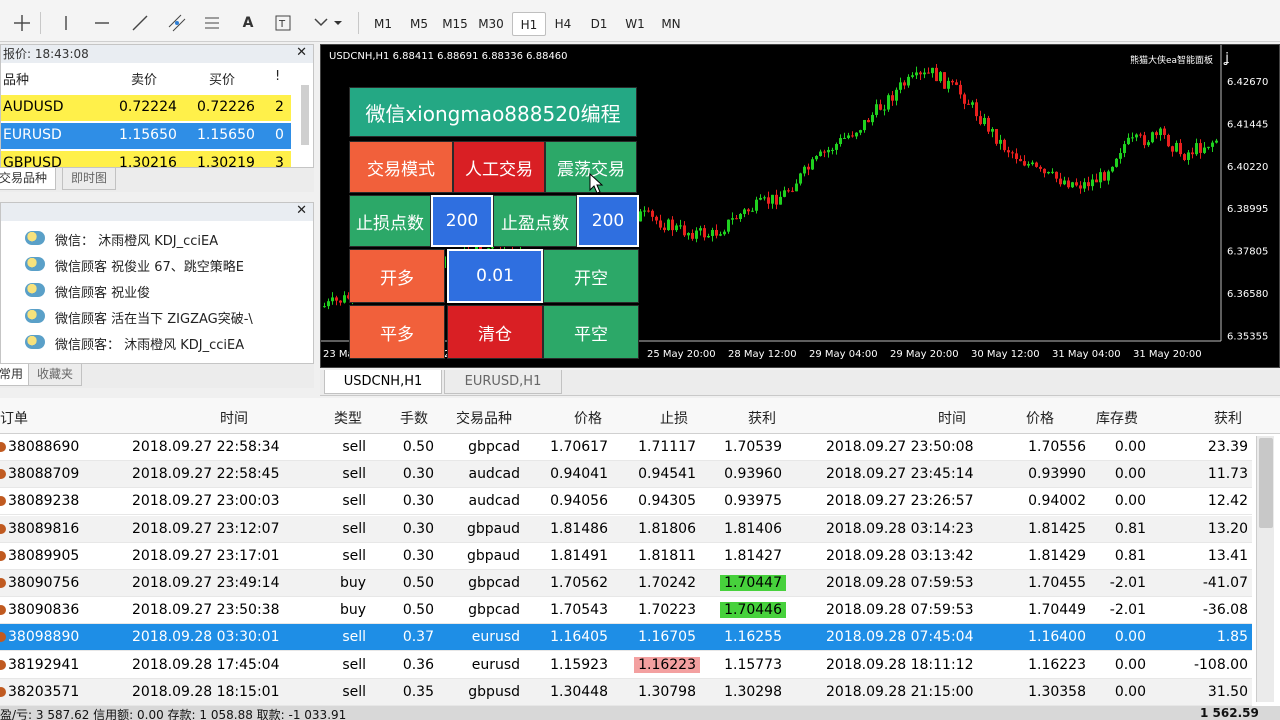 The width and height of the screenshot is (1280, 720). I want to click on fibonacci-icon, so click(212, 23).